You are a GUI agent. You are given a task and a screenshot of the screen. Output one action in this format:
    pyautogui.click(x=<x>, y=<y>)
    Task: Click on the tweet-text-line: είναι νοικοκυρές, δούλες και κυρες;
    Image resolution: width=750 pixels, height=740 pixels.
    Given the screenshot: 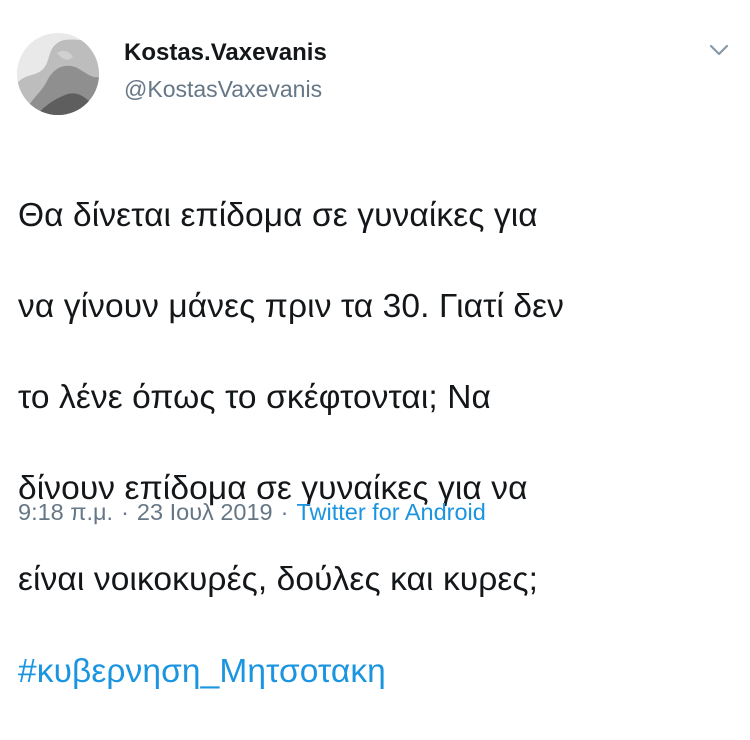 What is the action you would take?
    pyautogui.click(x=278, y=580)
    